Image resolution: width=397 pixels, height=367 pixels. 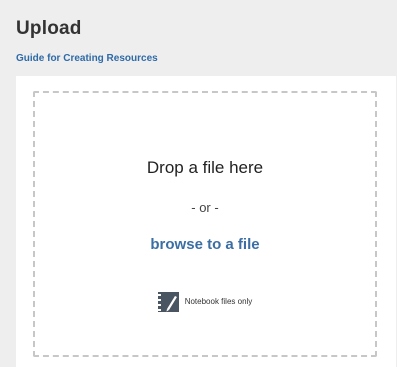 I want to click on or-separator: - or -, so click(x=205, y=207).